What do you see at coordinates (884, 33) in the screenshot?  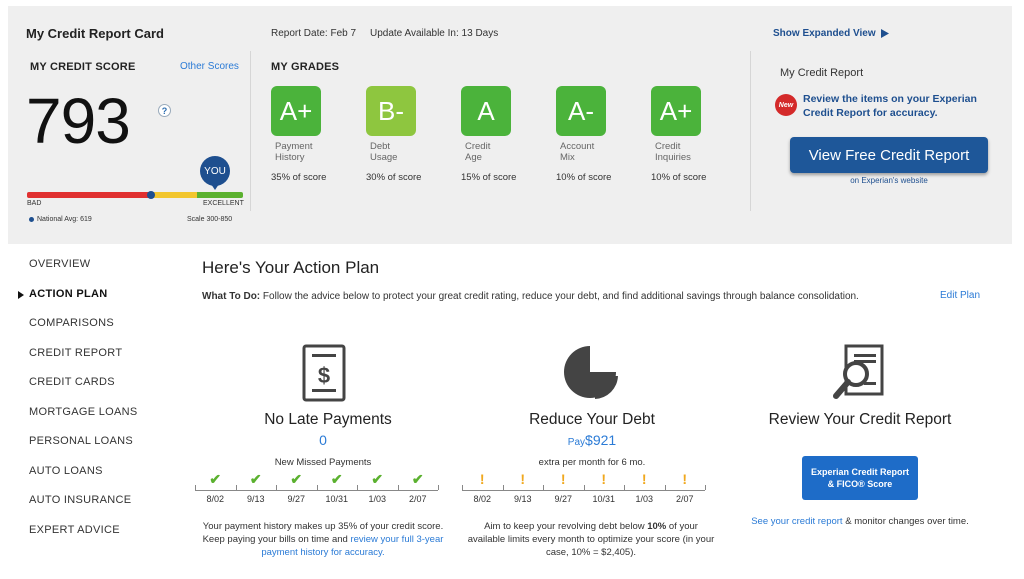 I see `play-arrow-icon` at bounding box center [884, 33].